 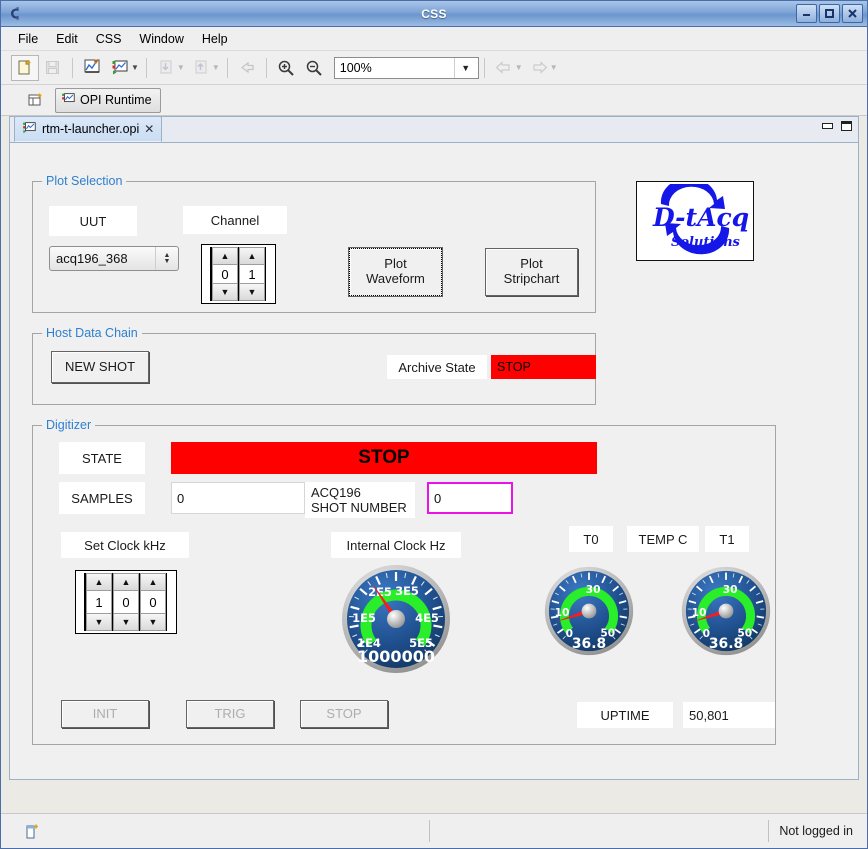 I want to click on plot-stripchart-button: Plot Stripchart, so click(x=531, y=272).